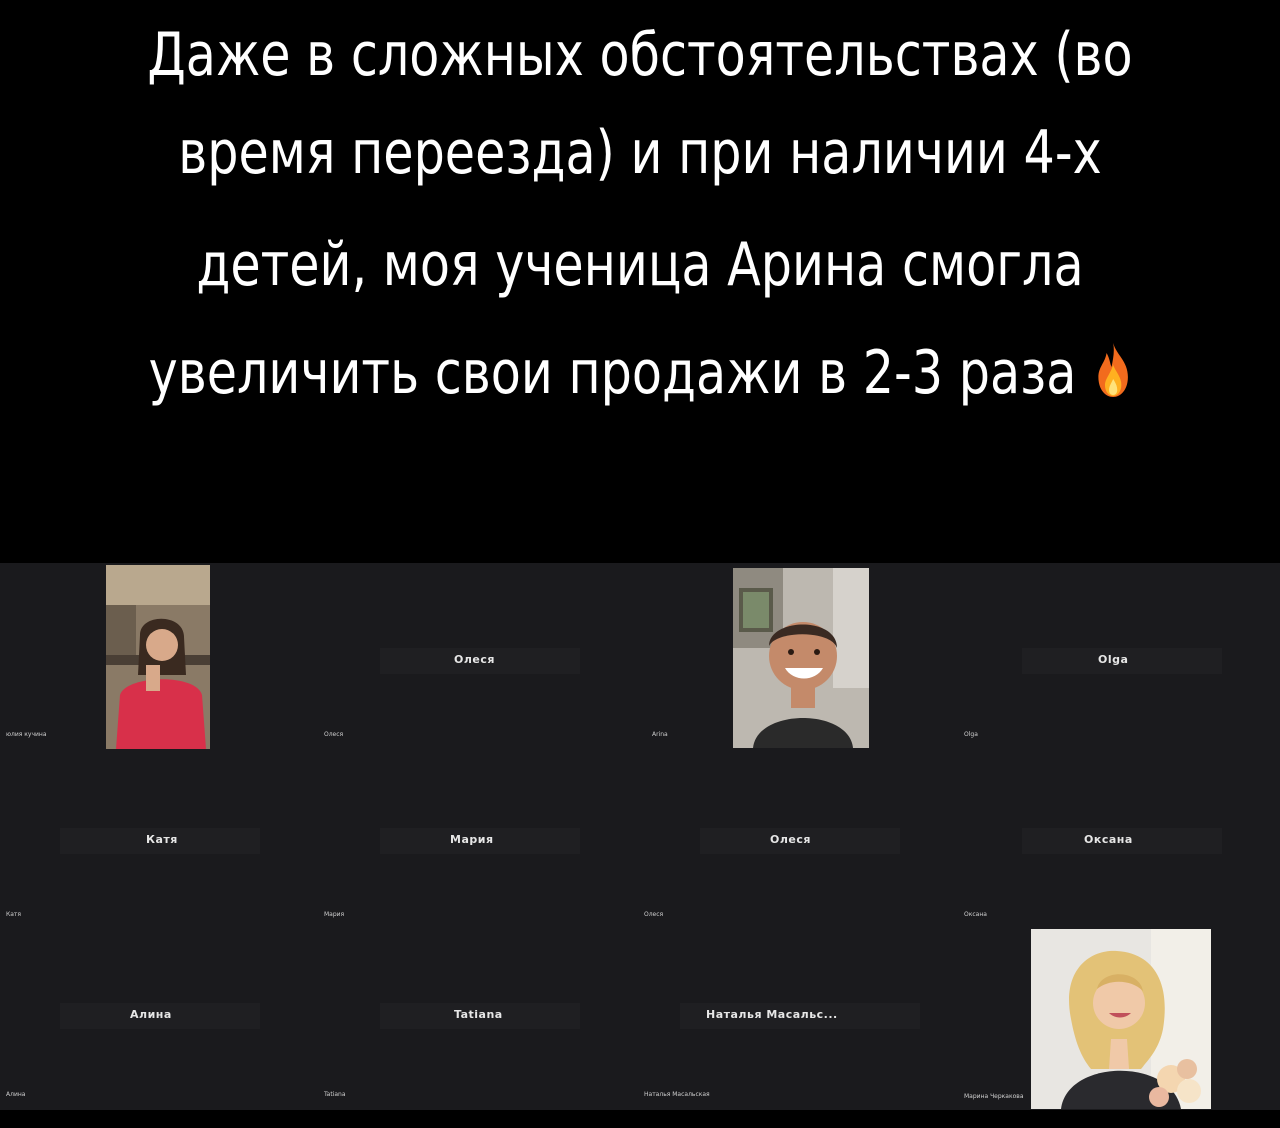 Image resolution: width=1280 pixels, height=1128 pixels. I want to click on caption-line-1: Даже в сложных обстоятельствах (во, so click(640, 55).